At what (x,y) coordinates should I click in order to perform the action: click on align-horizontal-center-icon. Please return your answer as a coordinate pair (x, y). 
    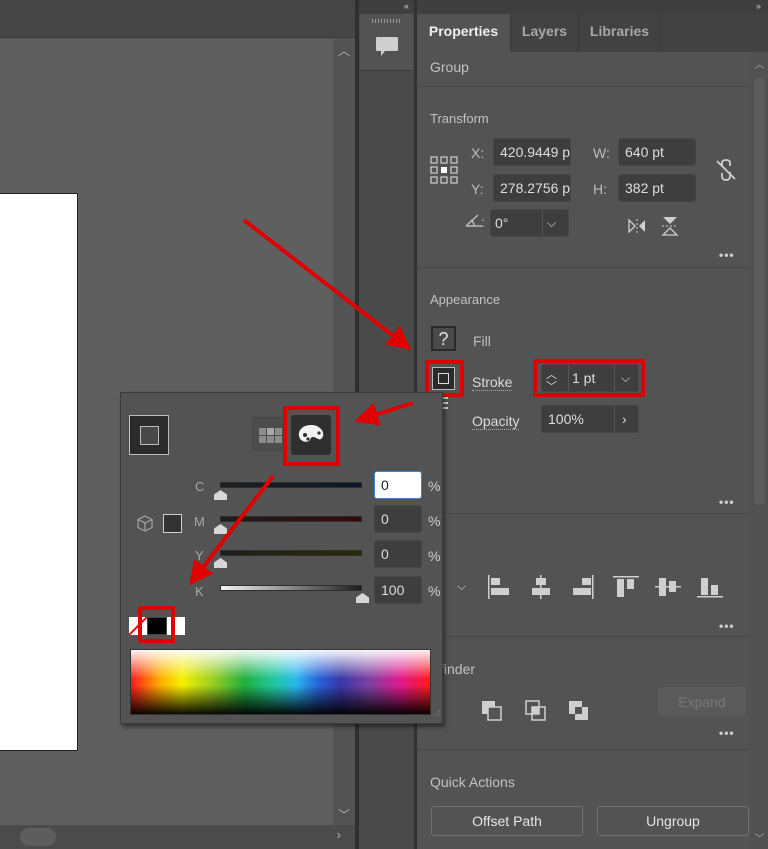
    Looking at the image, I should click on (541, 587).